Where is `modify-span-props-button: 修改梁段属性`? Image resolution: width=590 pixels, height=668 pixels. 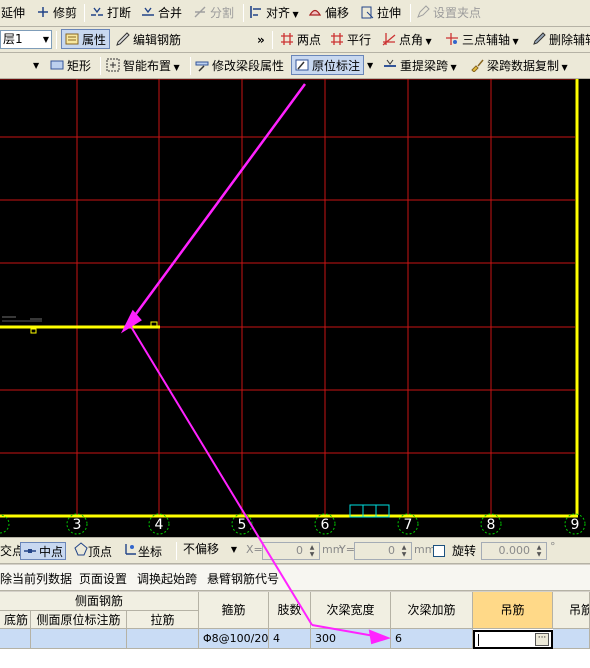 modify-span-props-button: 修改梁段属性 is located at coordinates (239, 66).